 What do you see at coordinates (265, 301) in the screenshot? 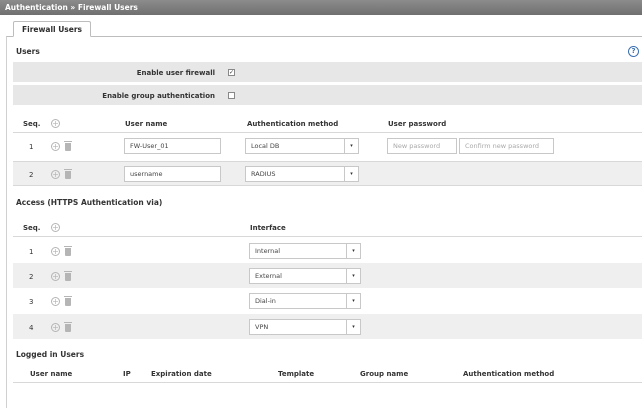
I see `selected-value: Dial-in` at bounding box center [265, 301].